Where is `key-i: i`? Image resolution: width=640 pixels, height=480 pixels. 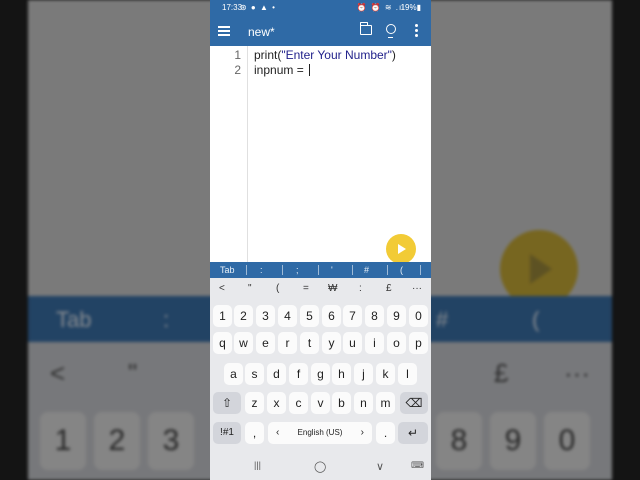
key-i: i is located at coordinates (374, 343).